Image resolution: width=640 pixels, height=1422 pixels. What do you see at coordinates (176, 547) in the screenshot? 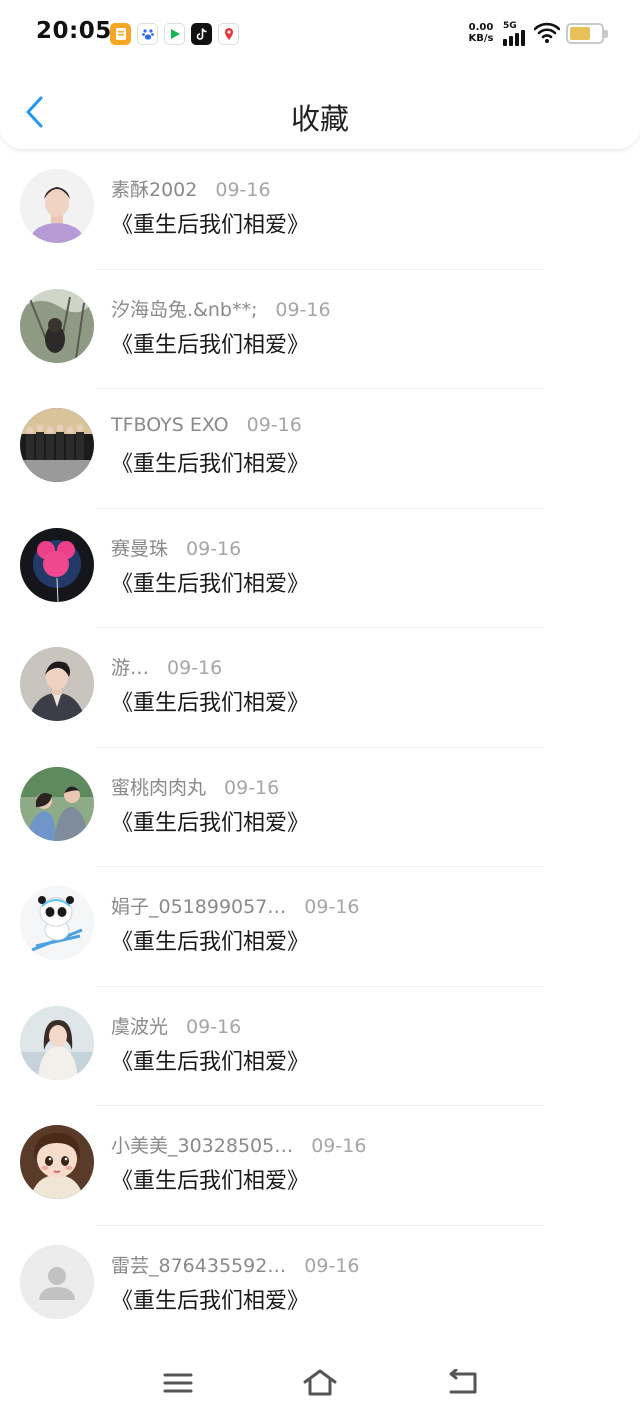
I see `item-meta: 赛曼珠 09-16` at bounding box center [176, 547].